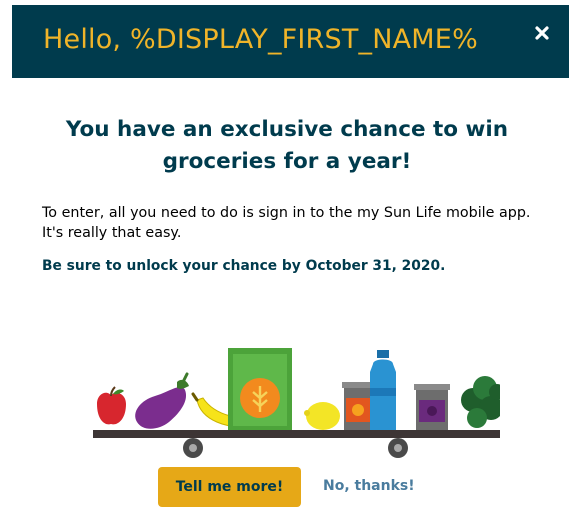 Image resolution: width=574 pixels, height=529 pixels. What do you see at coordinates (322, 416) in the screenshot?
I see `lemon-icon` at bounding box center [322, 416].